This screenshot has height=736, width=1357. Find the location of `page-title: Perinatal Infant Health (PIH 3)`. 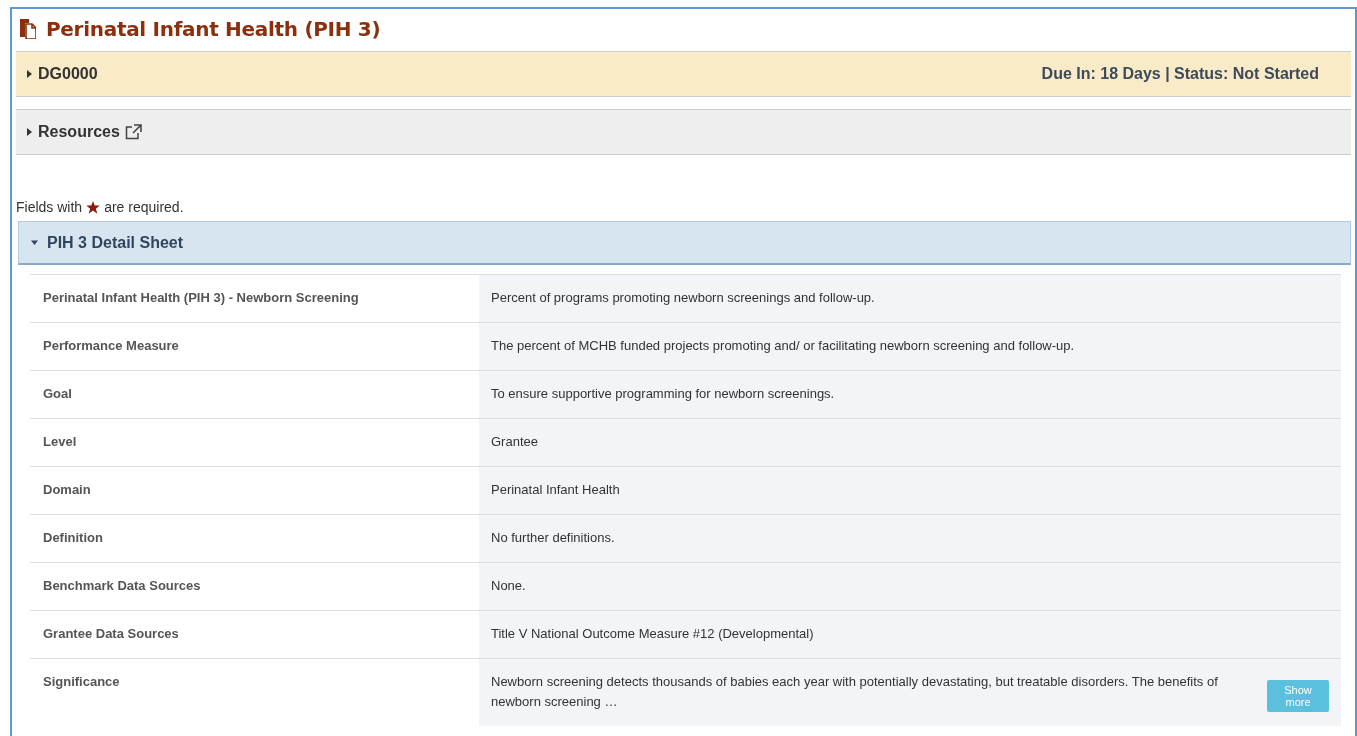

page-title: Perinatal Infant Health (PIH 3) is located at coordinates (213, 29).